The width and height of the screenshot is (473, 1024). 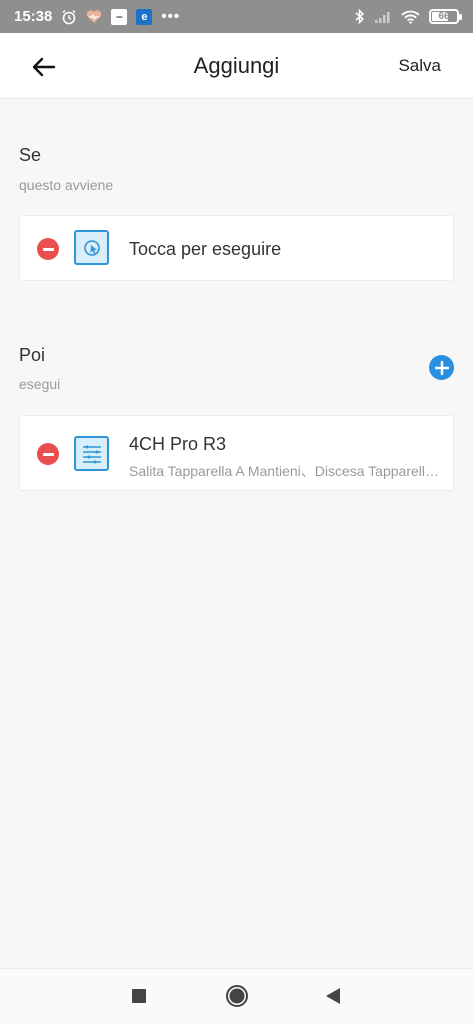 I want to click on wifi-icon, so click(x=410, y=17).